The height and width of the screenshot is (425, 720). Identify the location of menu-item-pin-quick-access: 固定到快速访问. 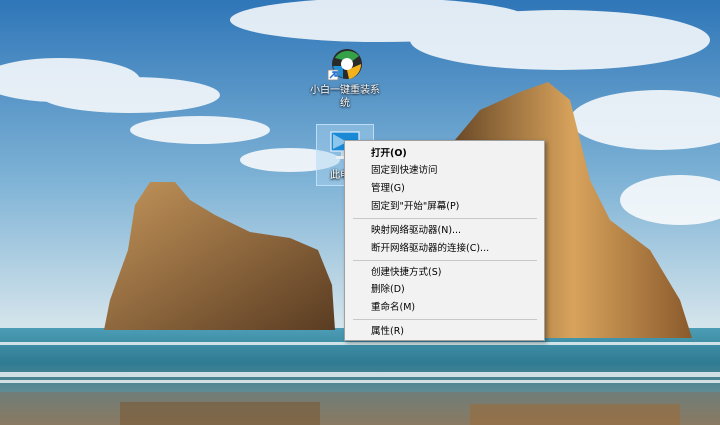
(444, 170).